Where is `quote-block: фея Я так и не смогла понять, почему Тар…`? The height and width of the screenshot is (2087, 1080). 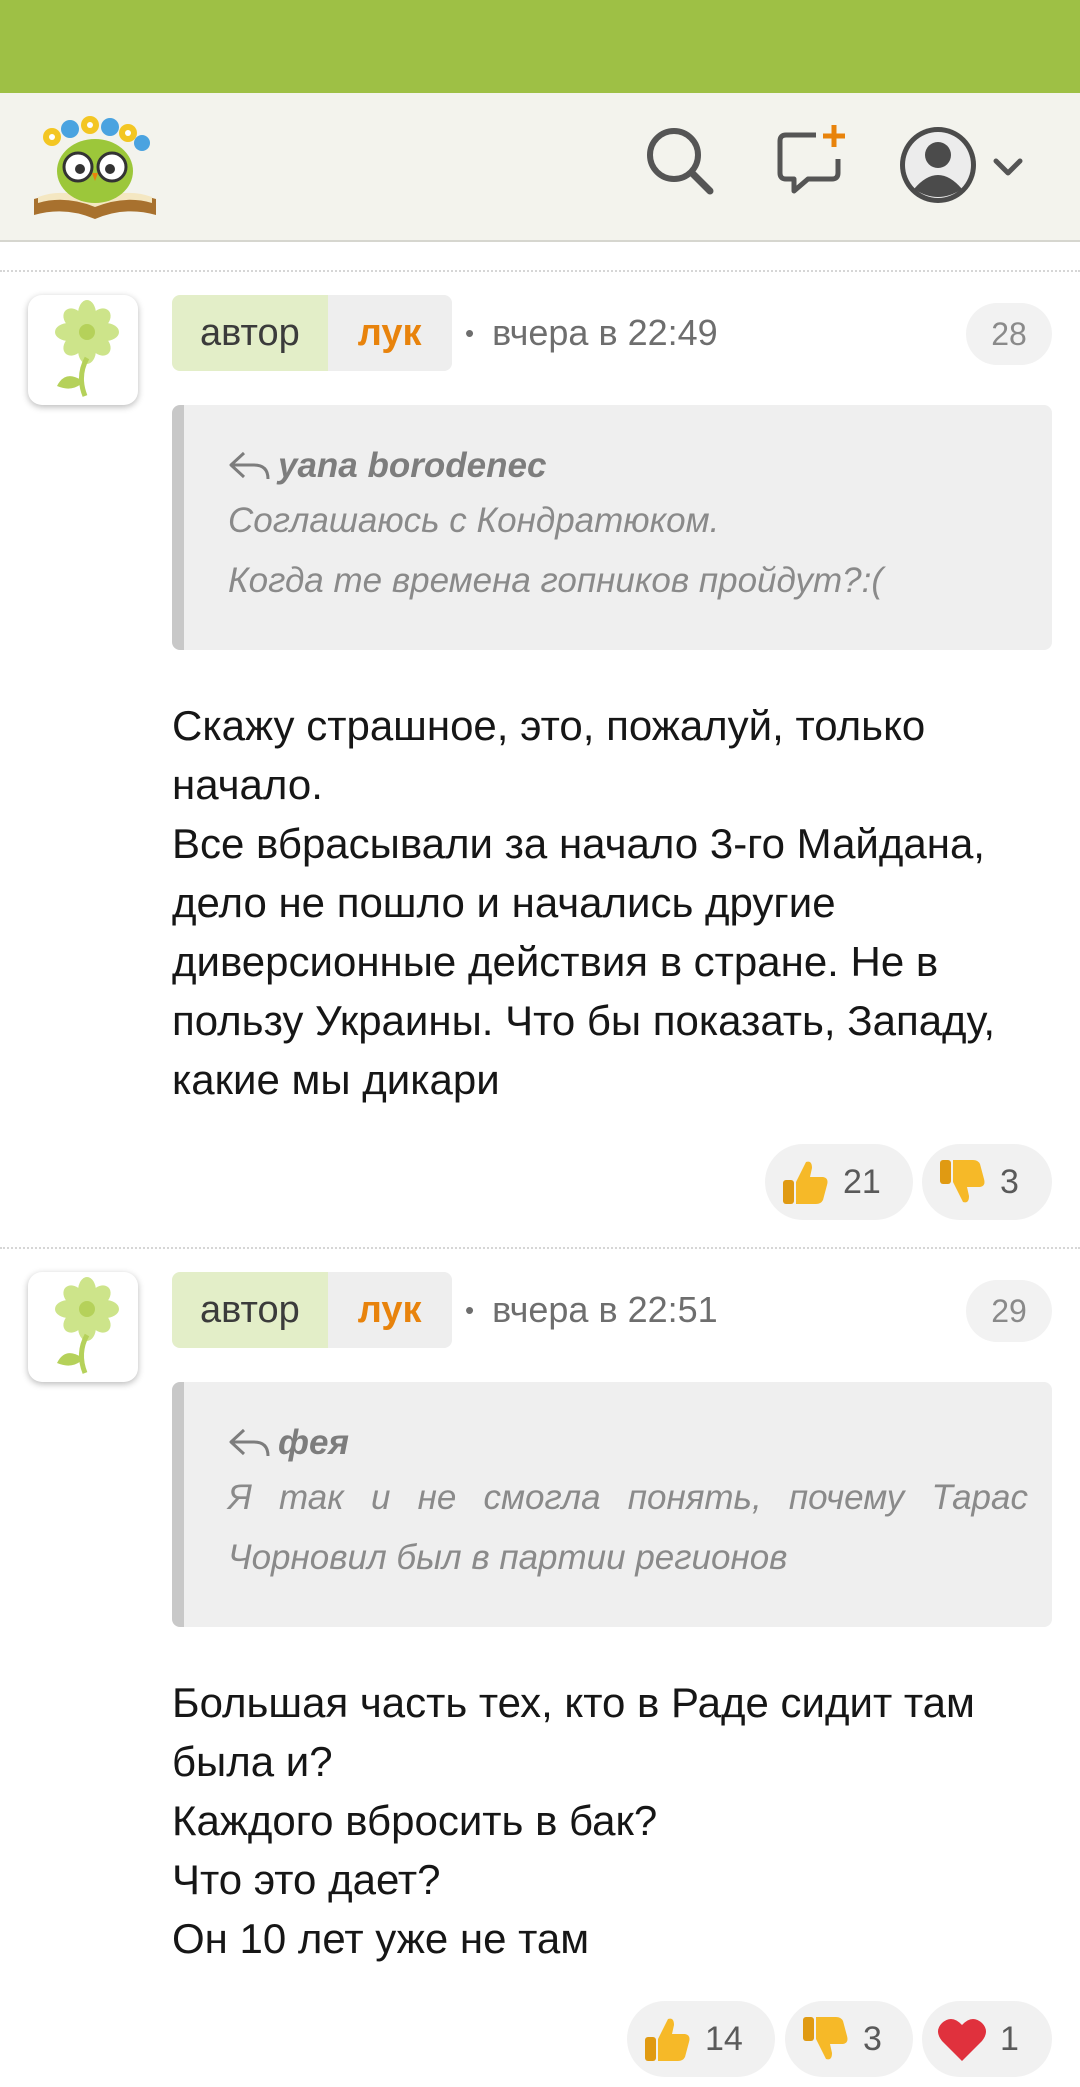
quote-block: фея Я так и не смогла понять, почему Тар… is located at coordinates (612, 1504).